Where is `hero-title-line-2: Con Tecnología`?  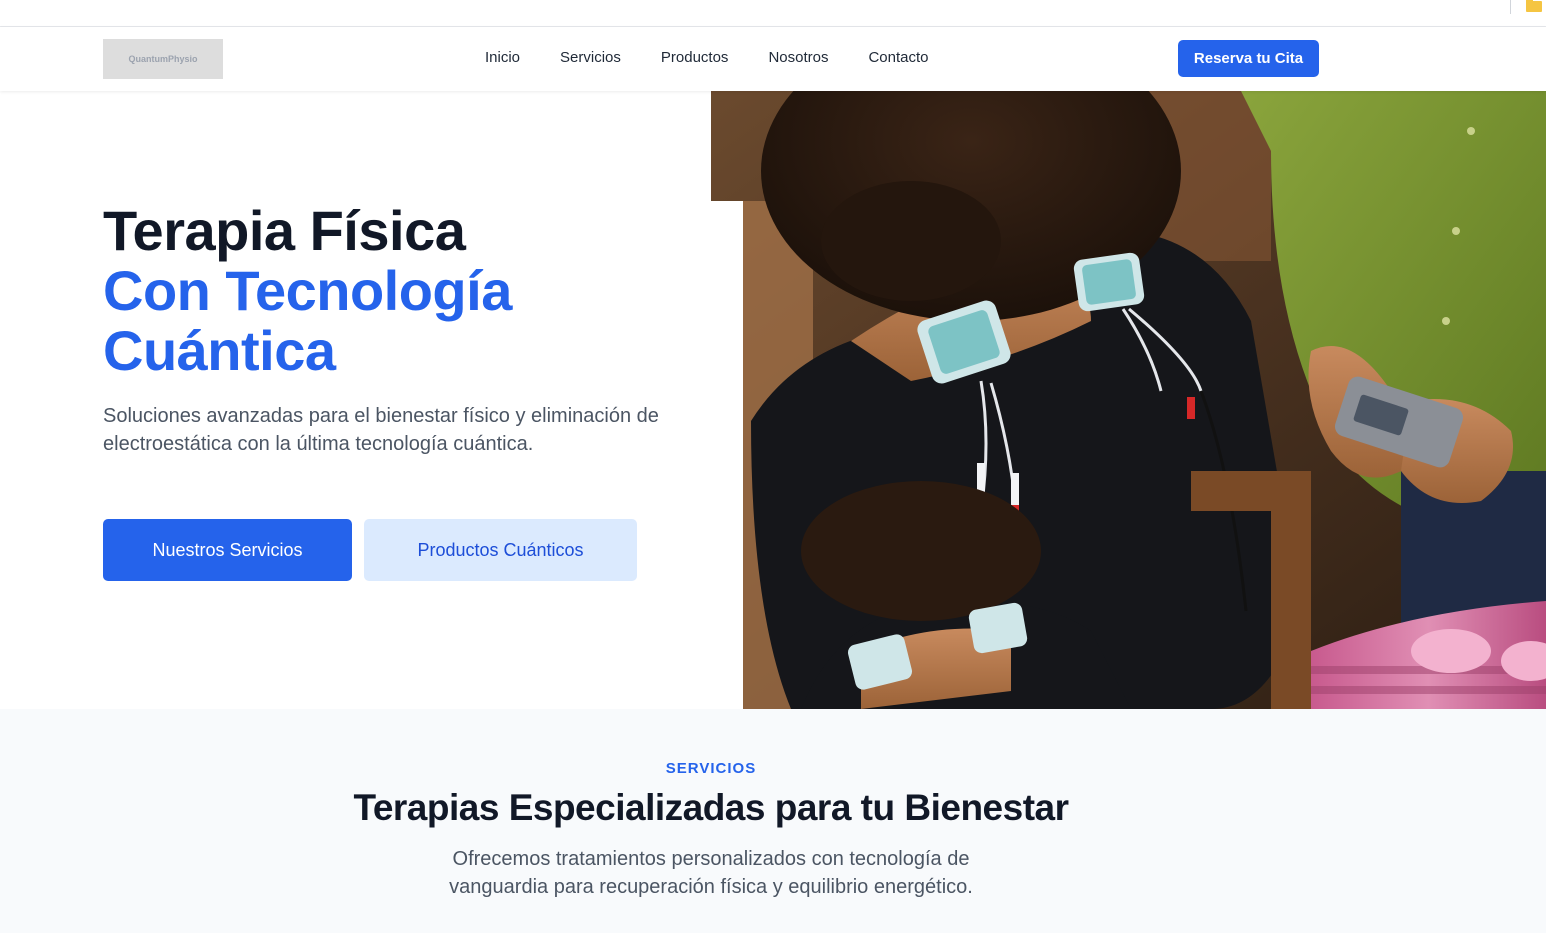 hero-title-line-2: Con Tecnología is located at coordinates (307, 290).